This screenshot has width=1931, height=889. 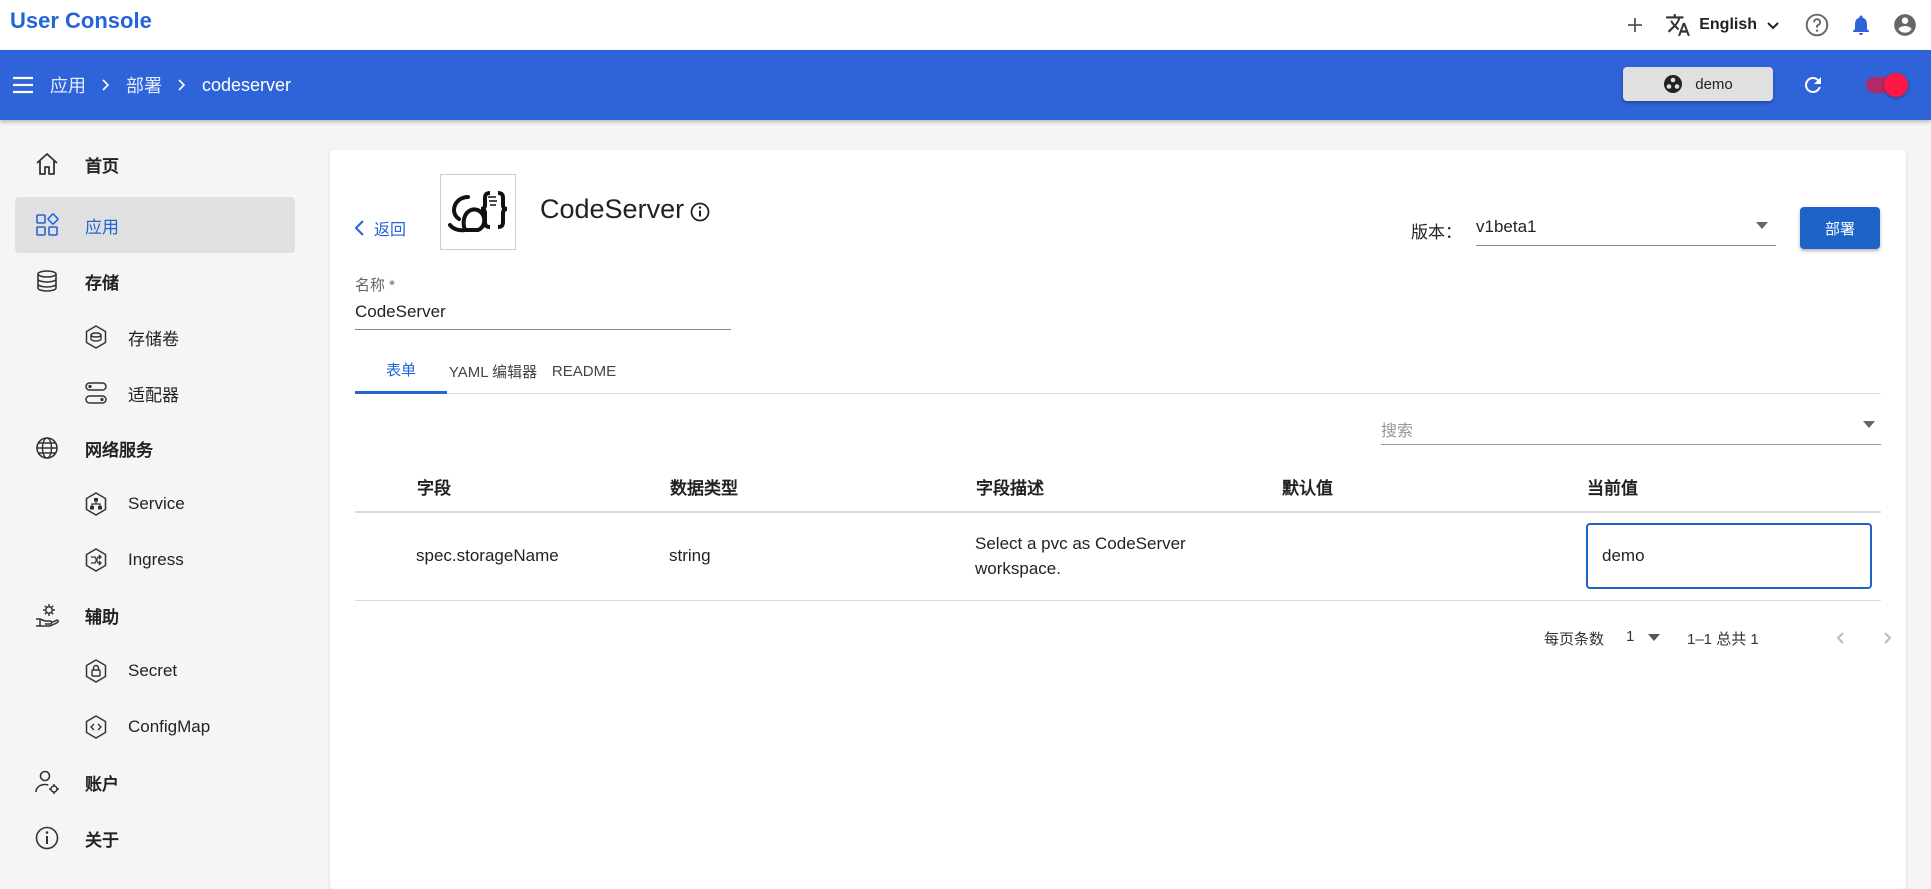 I want to click on rows-per-page-select: 1, so click(x=1648, y=637).